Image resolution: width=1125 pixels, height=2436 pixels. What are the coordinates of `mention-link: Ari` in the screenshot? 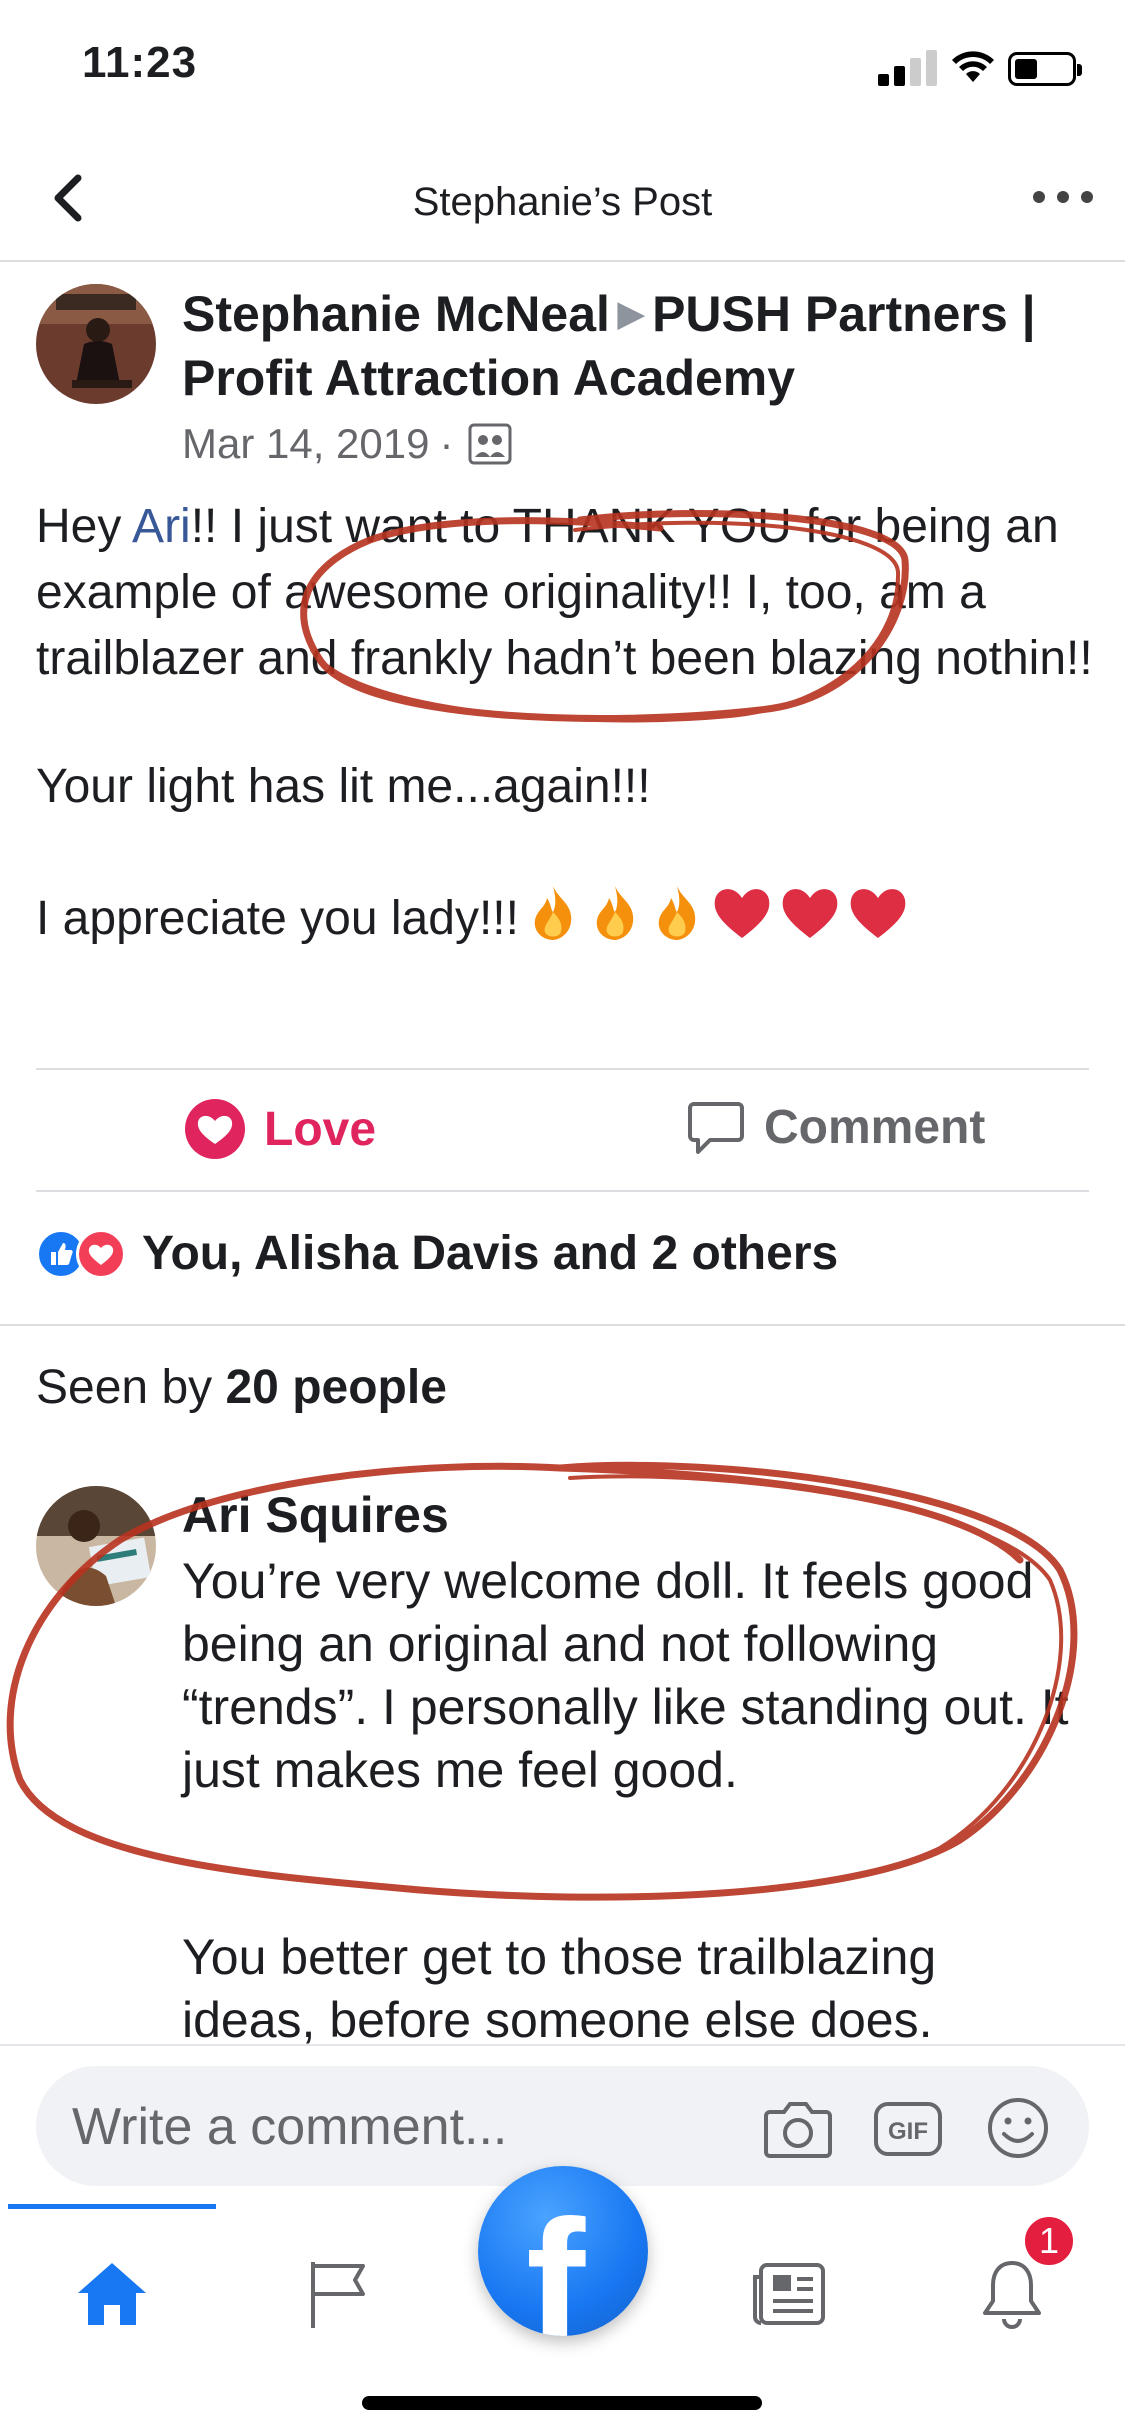 It's located at (161, 526).